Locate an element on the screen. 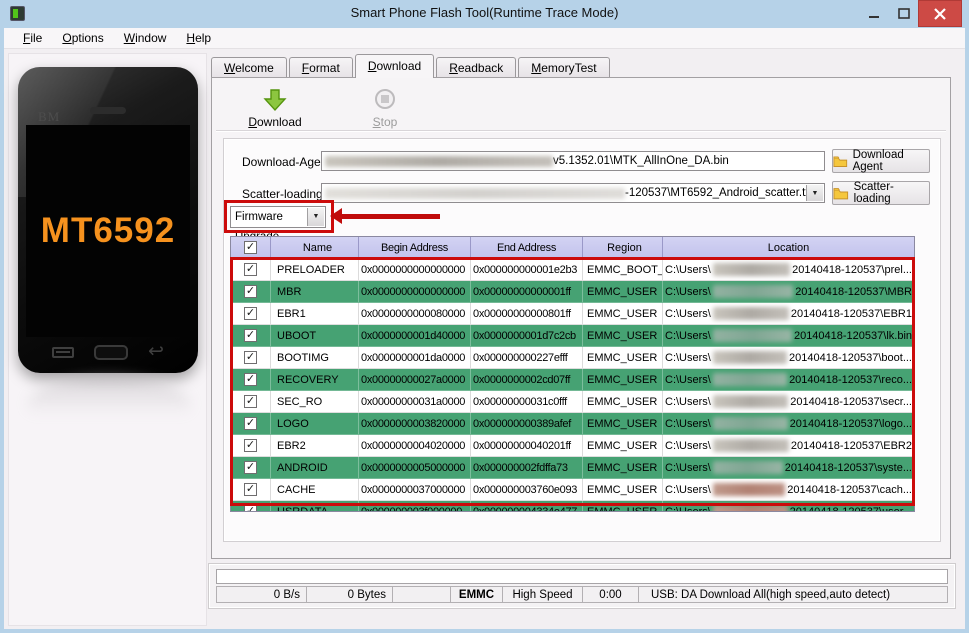  menu-window: Window is located at coordinates (145, 38).